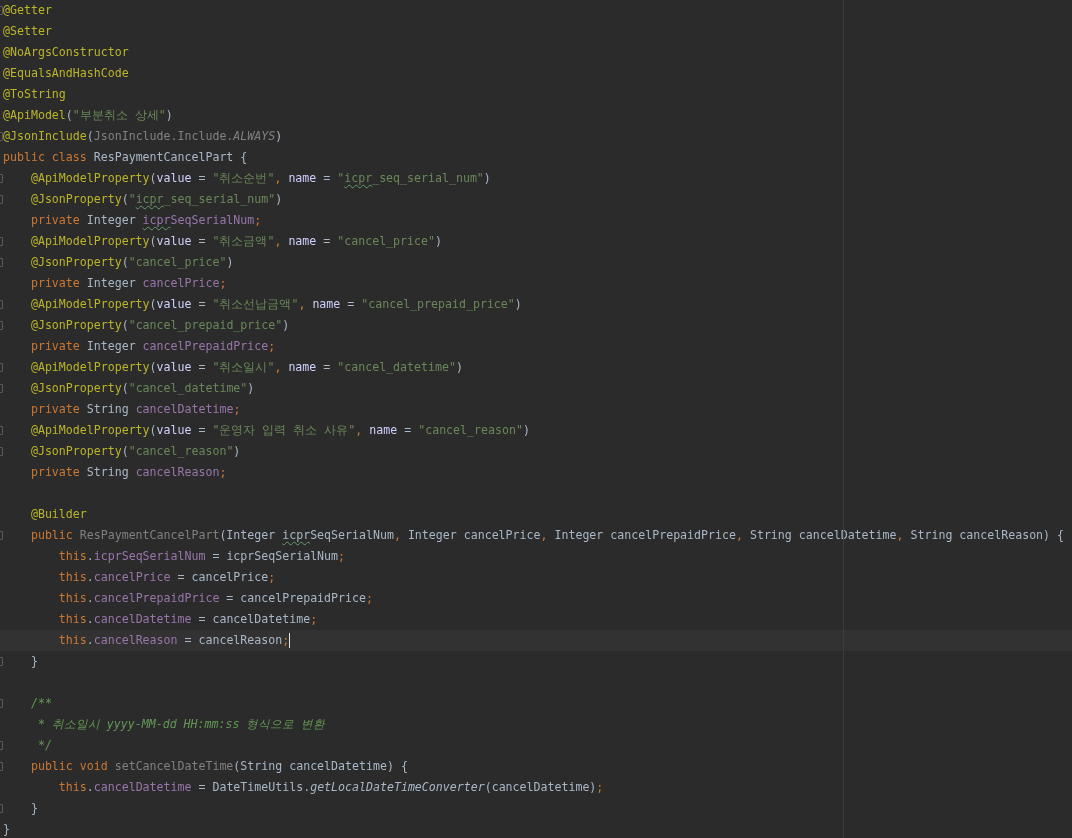 The image size is (1072, 838). Describe the element at coordinates (125, 157) in the screenshot. I see `code-line: public class ResPaymentCancelPart {` at that location.